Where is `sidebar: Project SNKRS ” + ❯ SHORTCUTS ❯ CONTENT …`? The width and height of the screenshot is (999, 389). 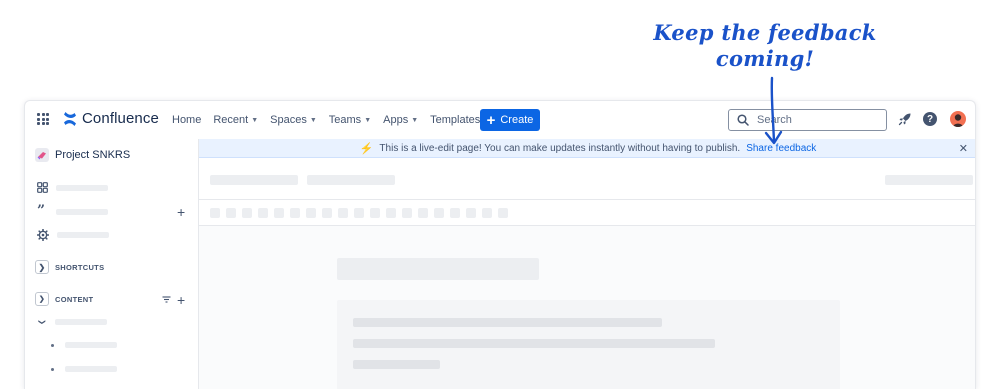
sidebar: Project SNKRS ” + ❯ SHORTCUTS ❯ CONTENT … is located at coordinates (112, 264).